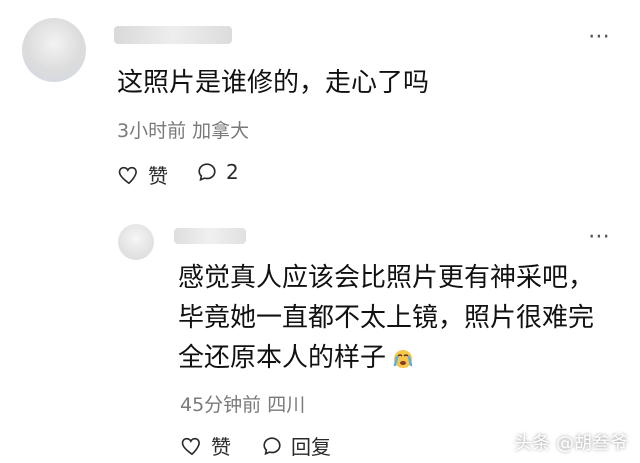 The width and height of the screenshot is (640, 463). Describe the element at coordinates (243, 405) in the screenshot. I see `reply-meta: 45分钟前 四川` at that location.